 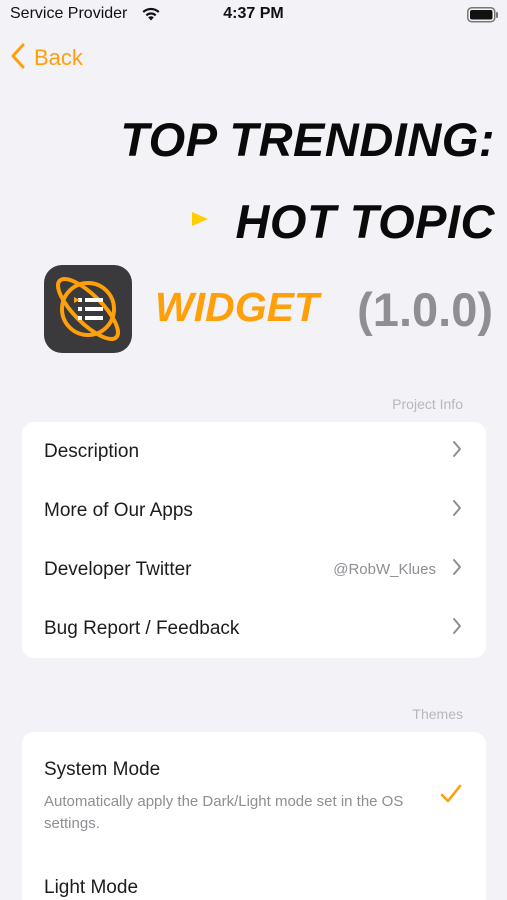 I want to click on headline-hot-topic-row: HOT TOPIC, so click(x=343, y=221).